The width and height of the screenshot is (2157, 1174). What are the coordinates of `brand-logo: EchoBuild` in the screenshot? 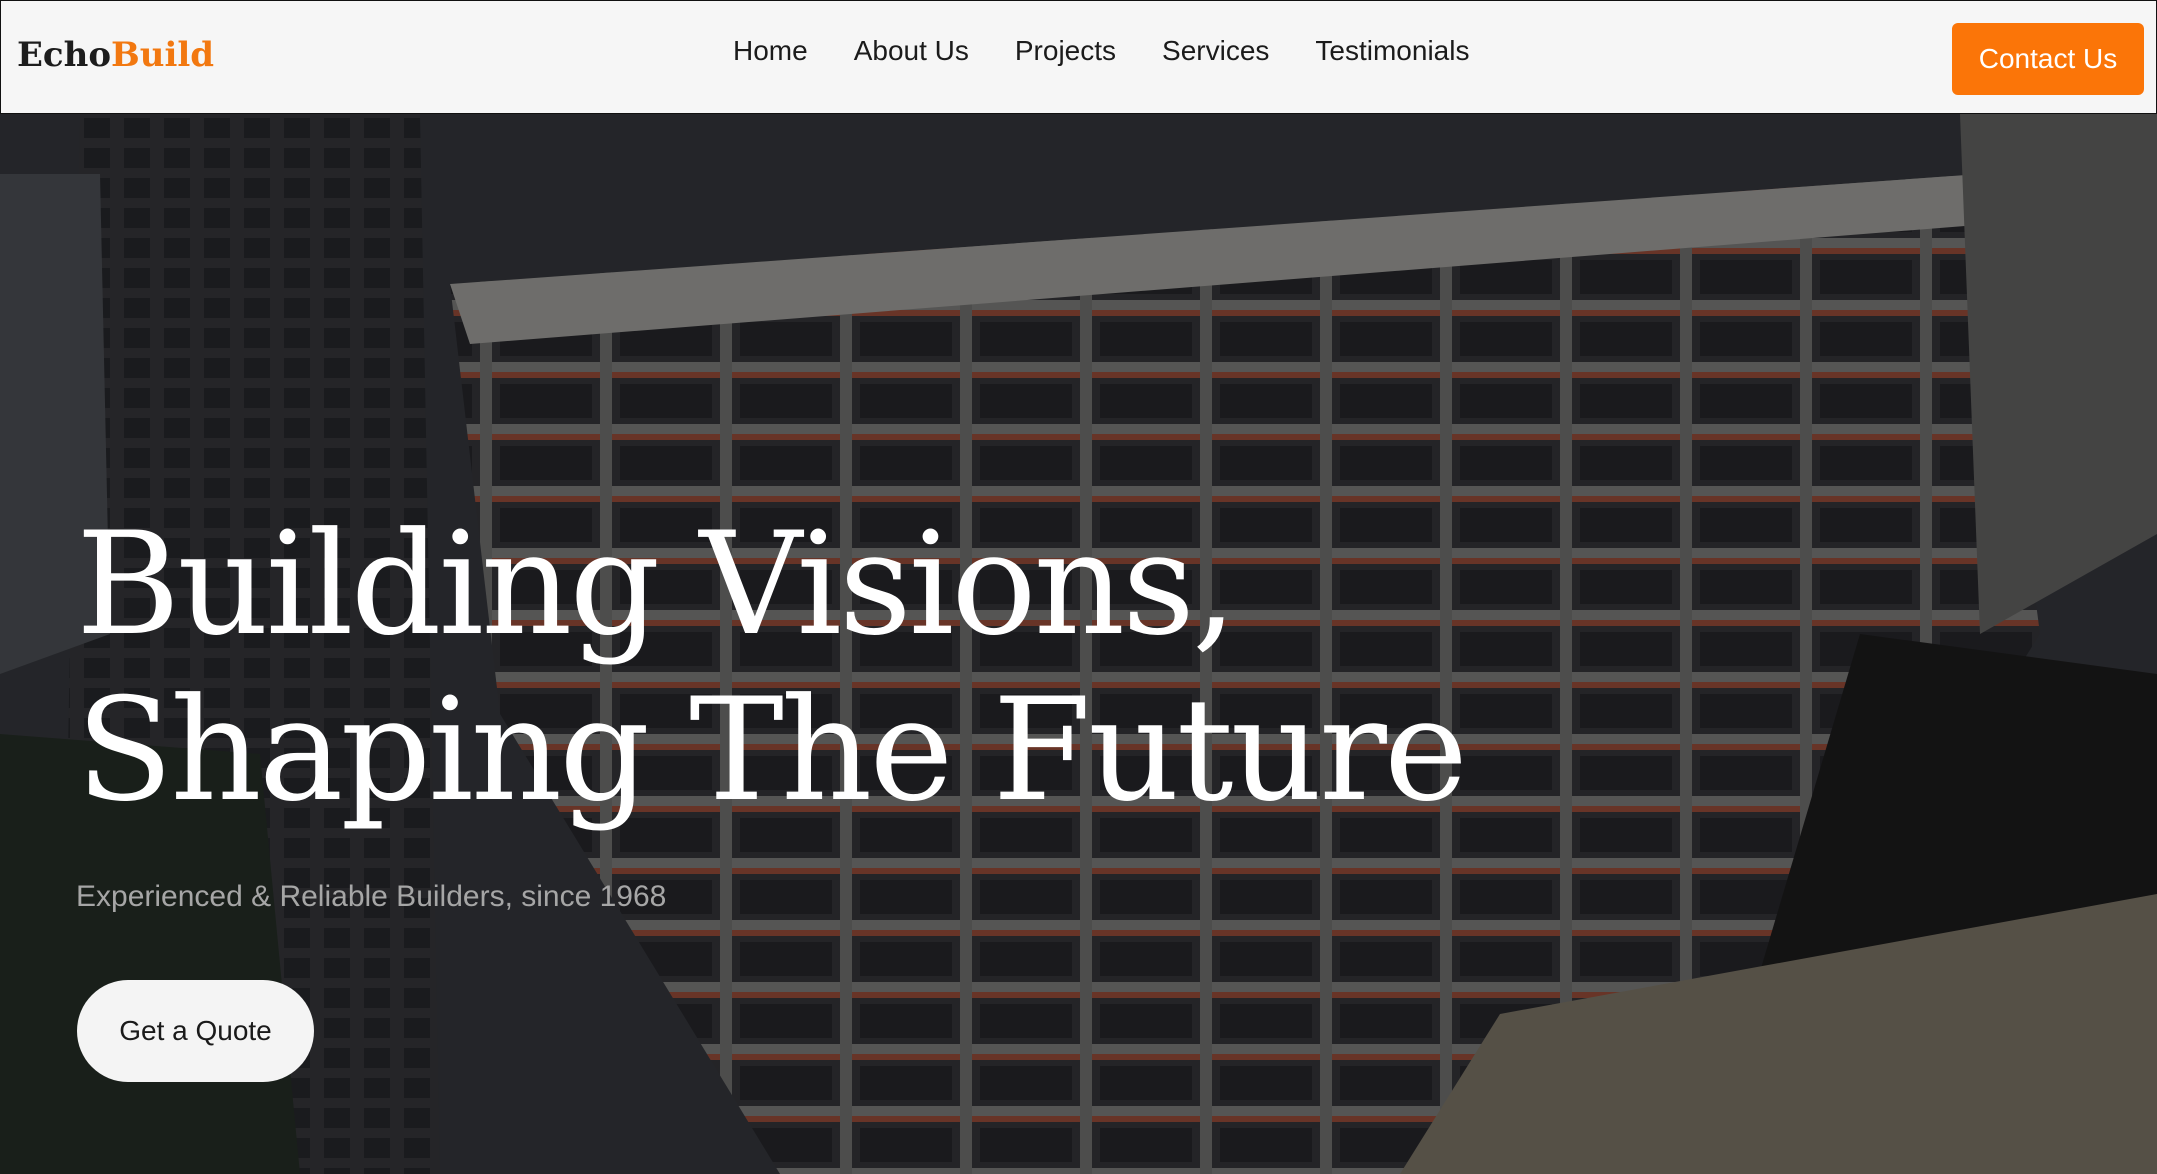 It's located at (115, 55).